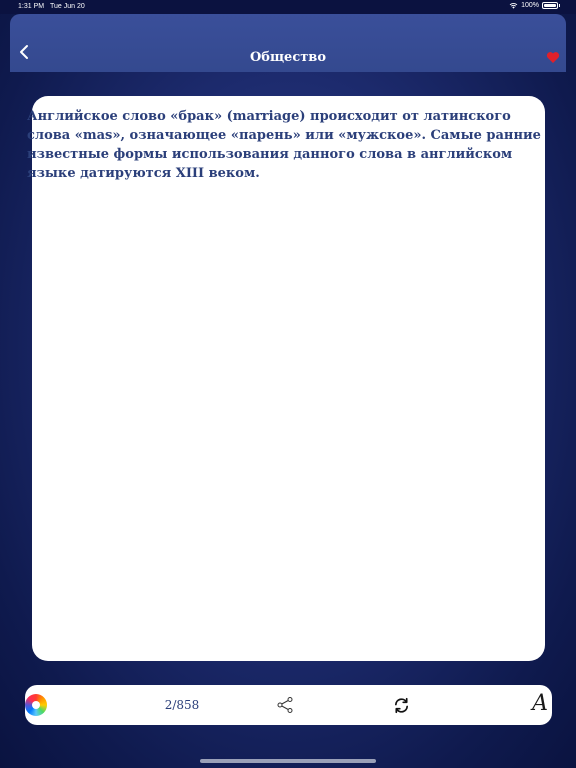  What do you see at coordinates (553, 57) in the screenshot?
I see `heart-icon` at bounding box center [553, 57].